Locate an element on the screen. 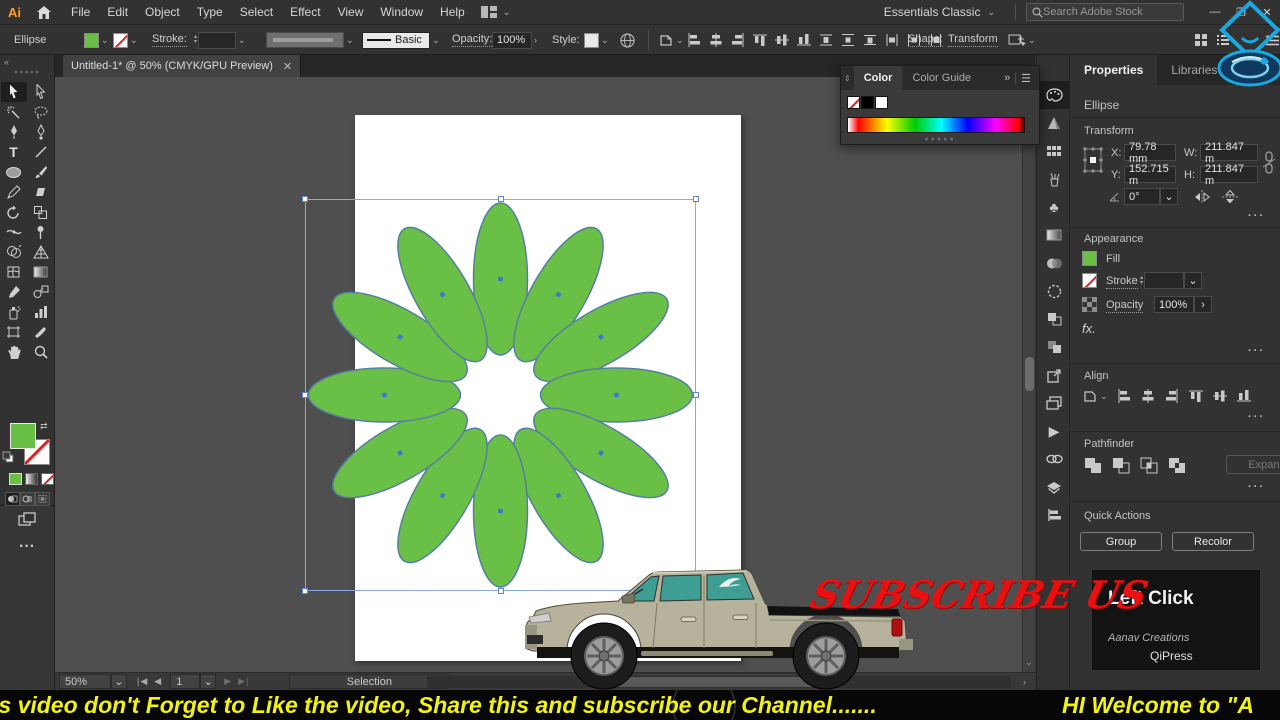 This screenshot has height=720, width=1280. line-segment-tool is located at coordinates (41, 152).